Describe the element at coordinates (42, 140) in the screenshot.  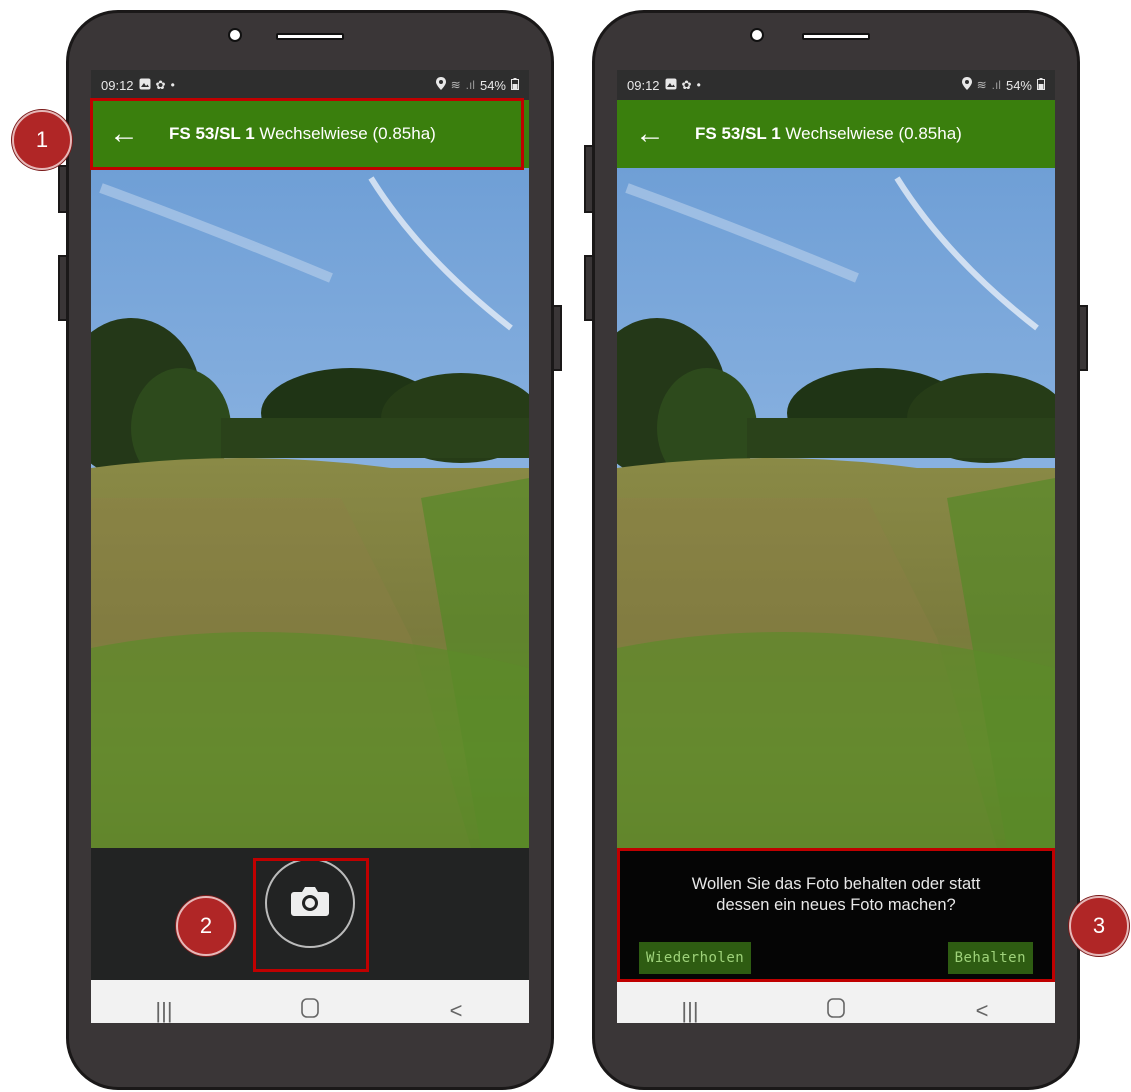
I see `callout-marker-1: 1` at that location.